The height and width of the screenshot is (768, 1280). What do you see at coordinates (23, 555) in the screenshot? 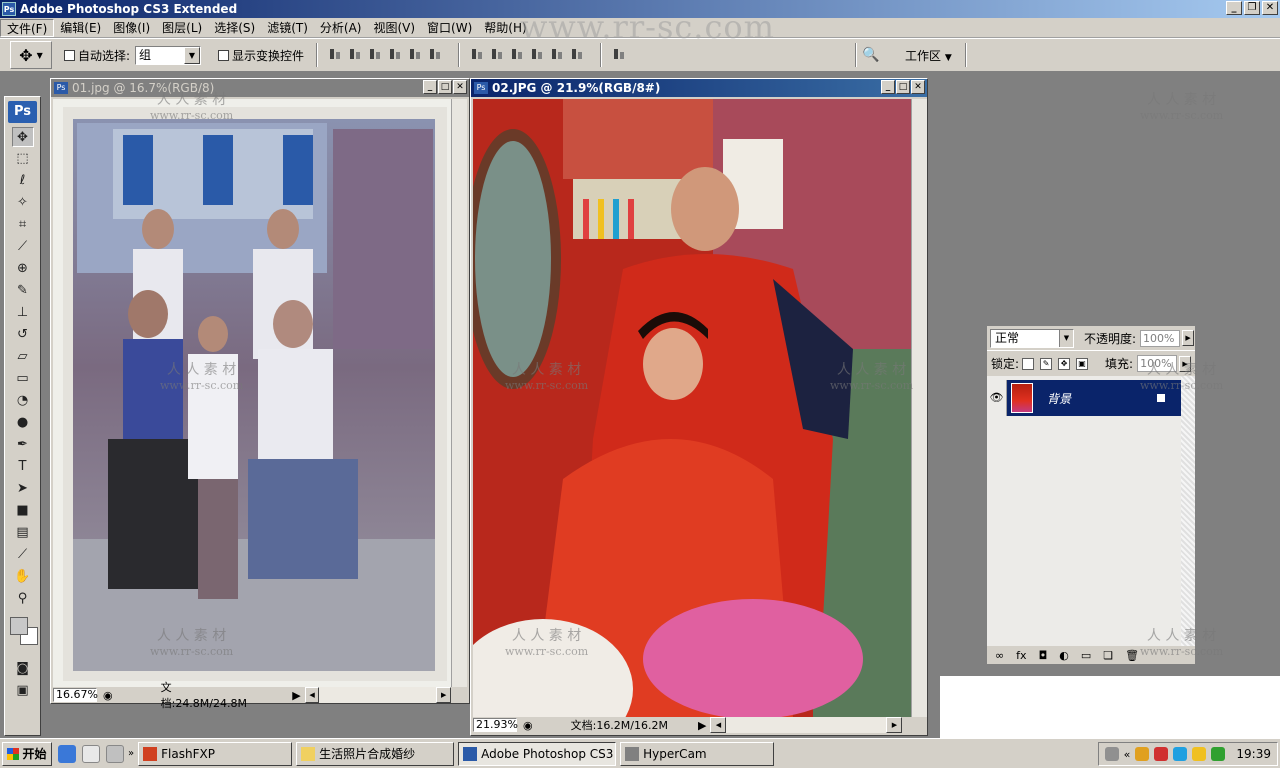
I see `color-sampler-tool-icon: ⟋` at bounding box center [23, 555].